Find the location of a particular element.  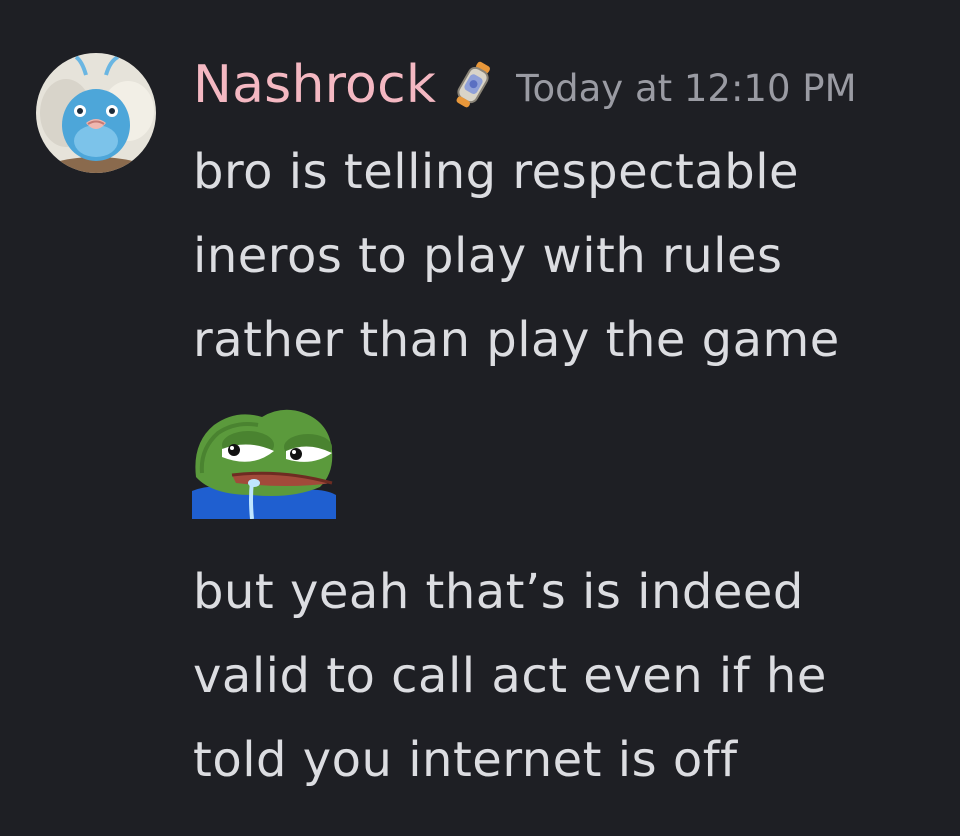

message-line: rather than play the game is located at coordinates (516, 340).